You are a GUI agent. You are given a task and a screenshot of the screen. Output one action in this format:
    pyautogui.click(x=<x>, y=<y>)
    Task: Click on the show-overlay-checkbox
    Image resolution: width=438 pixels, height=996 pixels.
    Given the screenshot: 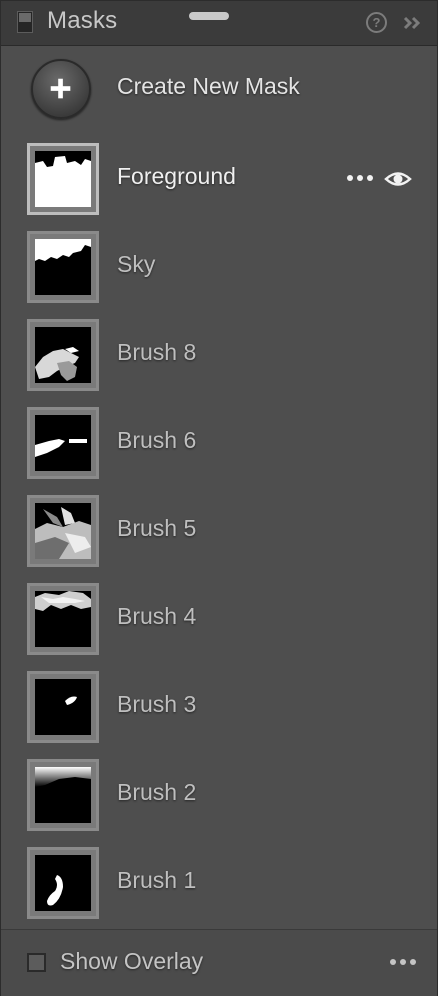 What is the action you would take?
    pyautogui.click(x=36, y=962)
    